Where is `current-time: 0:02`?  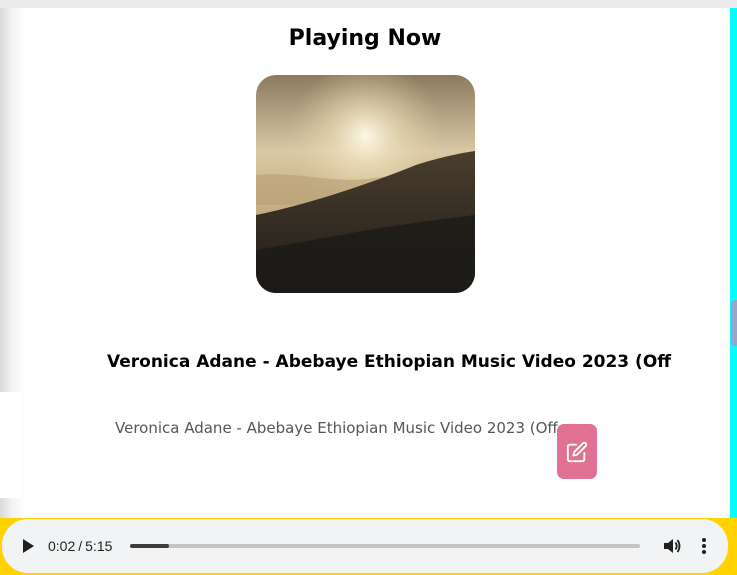 current-time: 0:02 is located at coordinates (62, 546).